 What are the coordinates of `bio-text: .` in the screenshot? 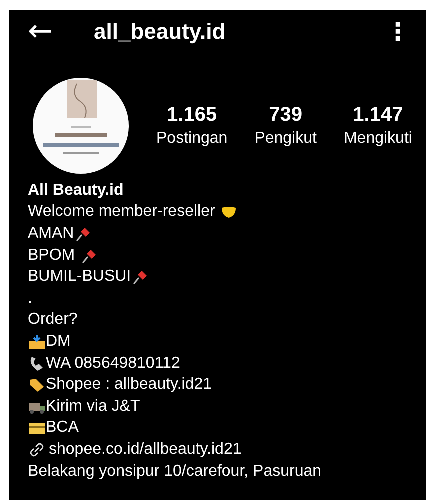 It's located at (30, 299).